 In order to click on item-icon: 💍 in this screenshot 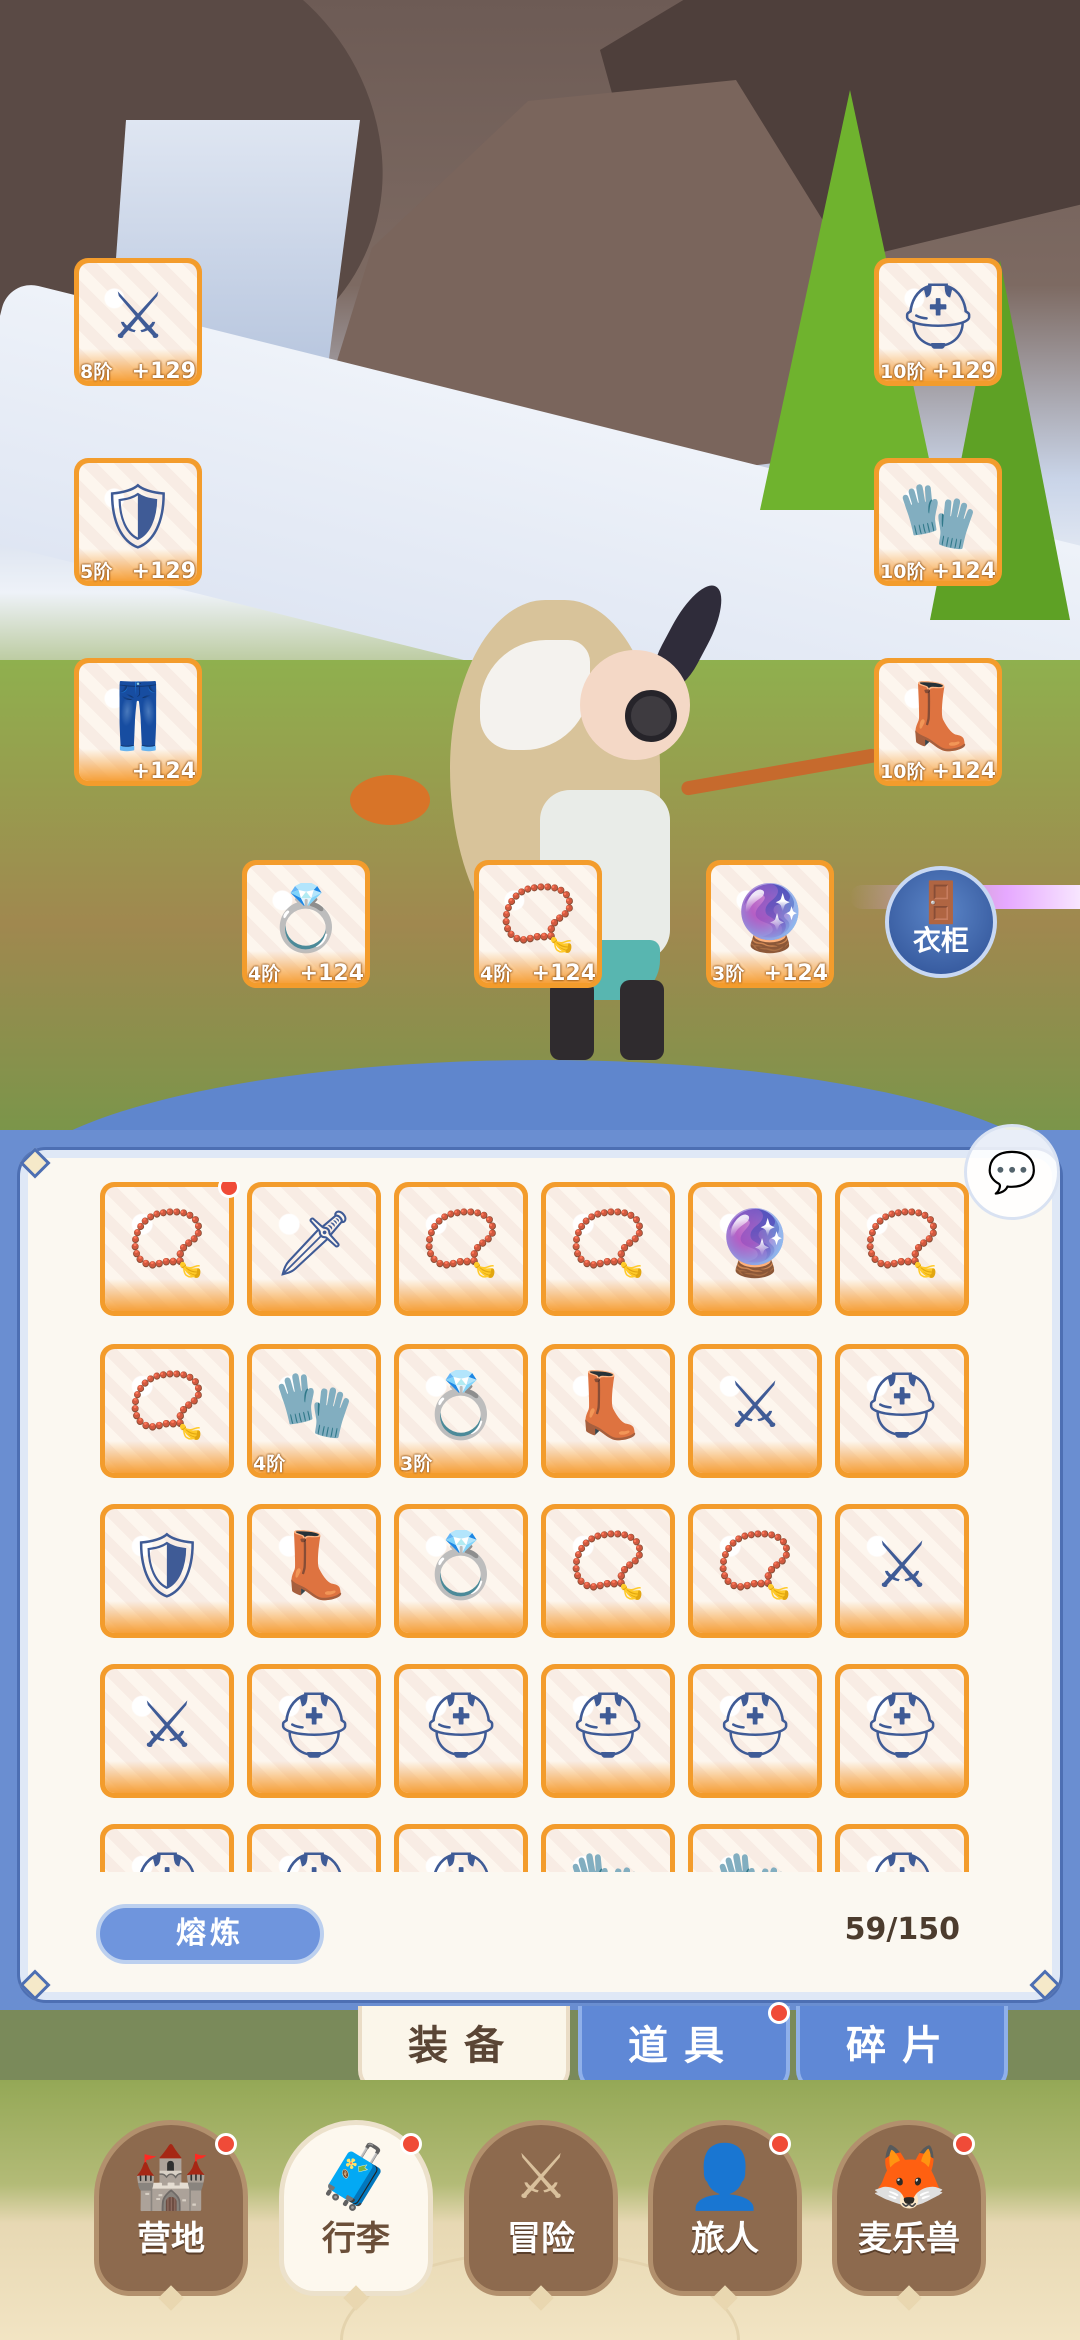, I will do `click(461, 1566)`.